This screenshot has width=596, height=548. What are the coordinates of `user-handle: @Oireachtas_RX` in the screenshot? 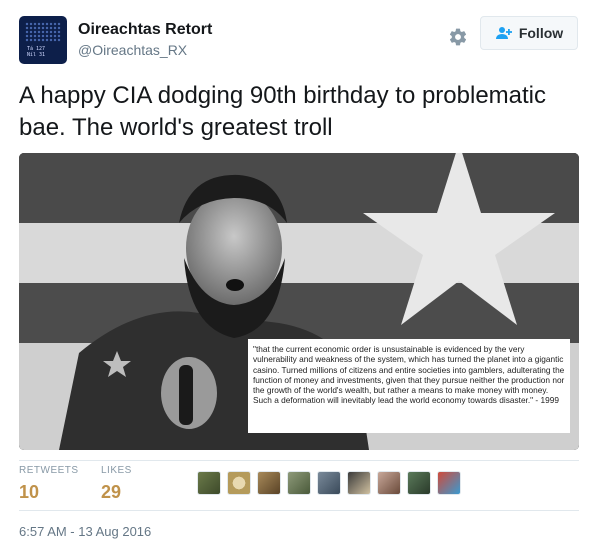 It's located at (132, 50).